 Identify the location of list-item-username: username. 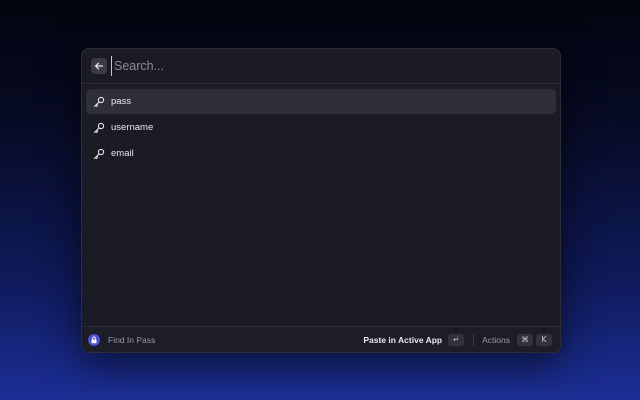
(321, 127).